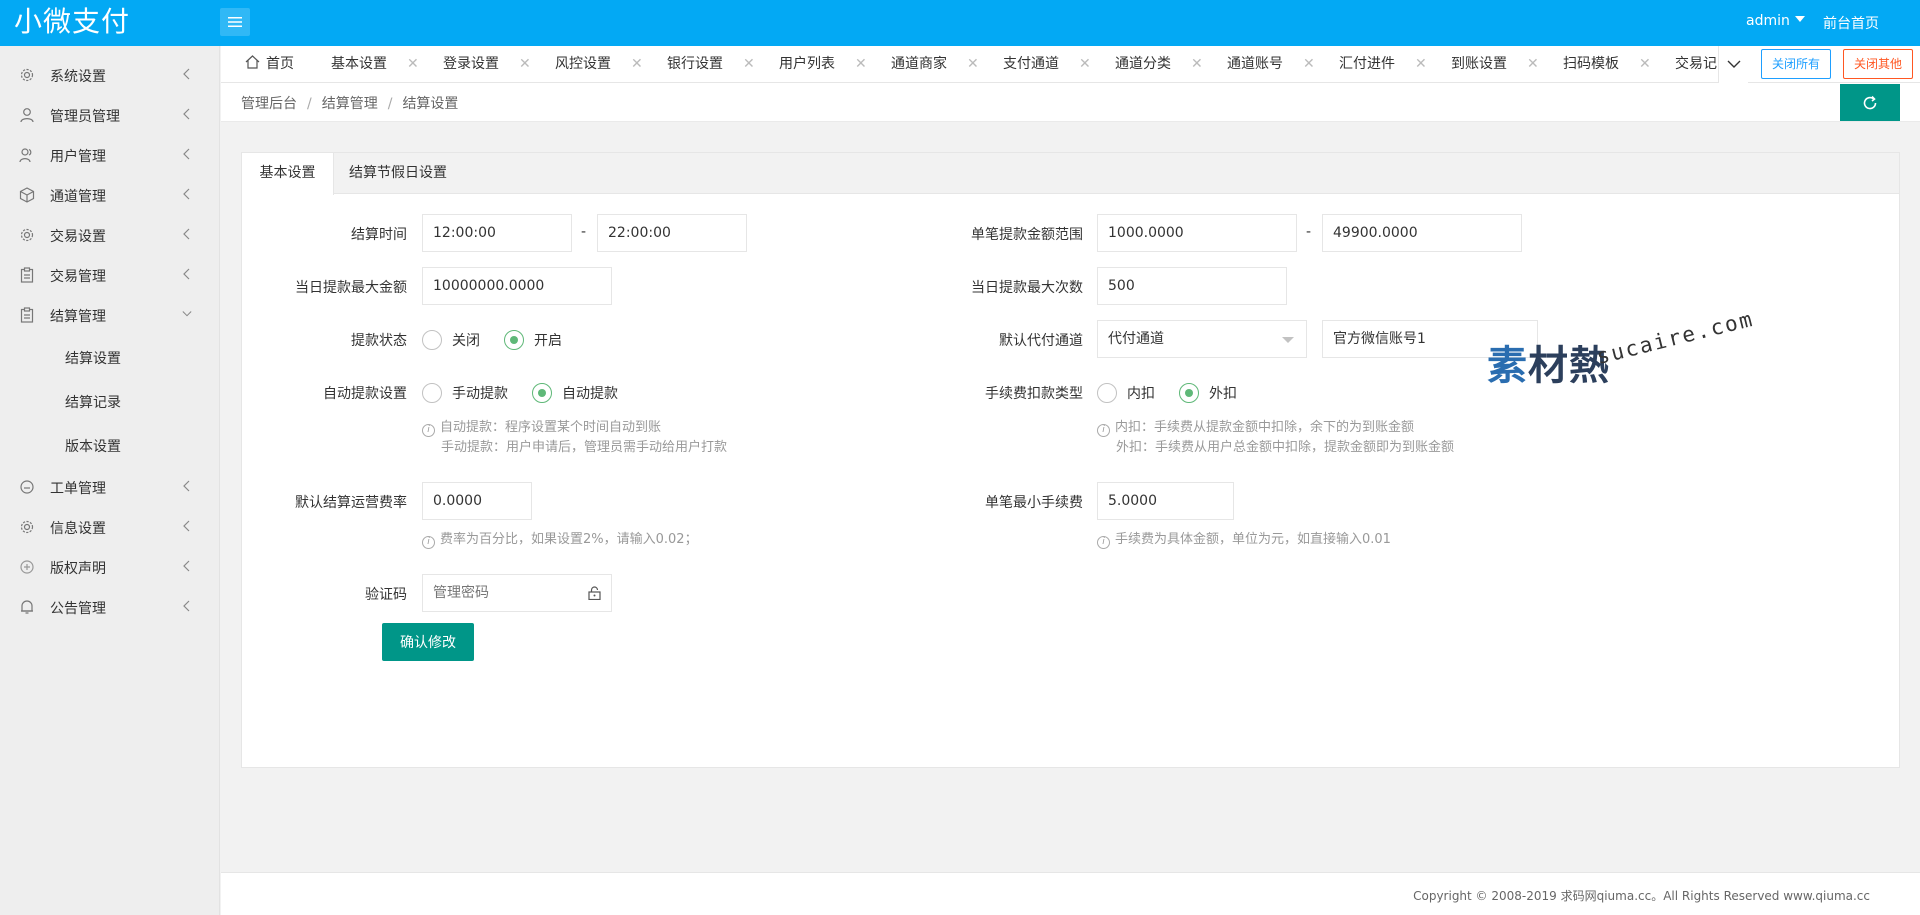  Describe the element at coordinates (379, 235) in the screenshot. I see `settle-time-label: 结算时间` at that location.